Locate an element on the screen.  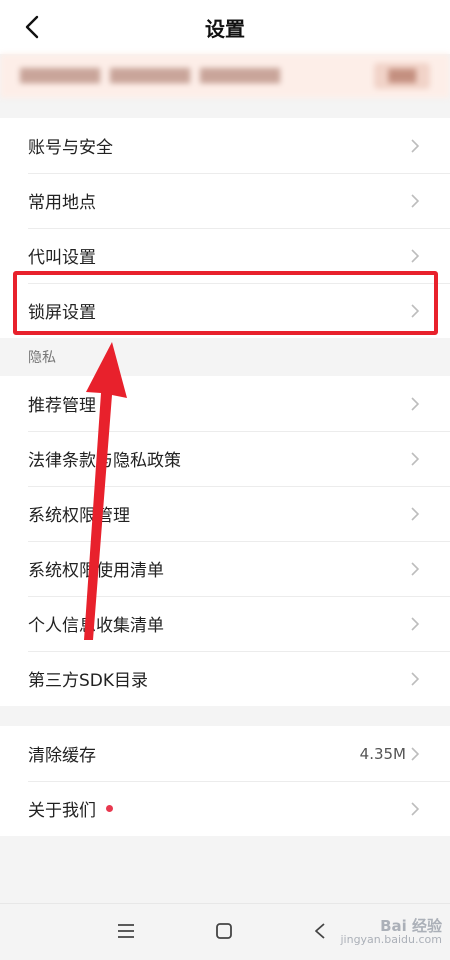
page-title: 设置 is located at coordinates (225, 28).